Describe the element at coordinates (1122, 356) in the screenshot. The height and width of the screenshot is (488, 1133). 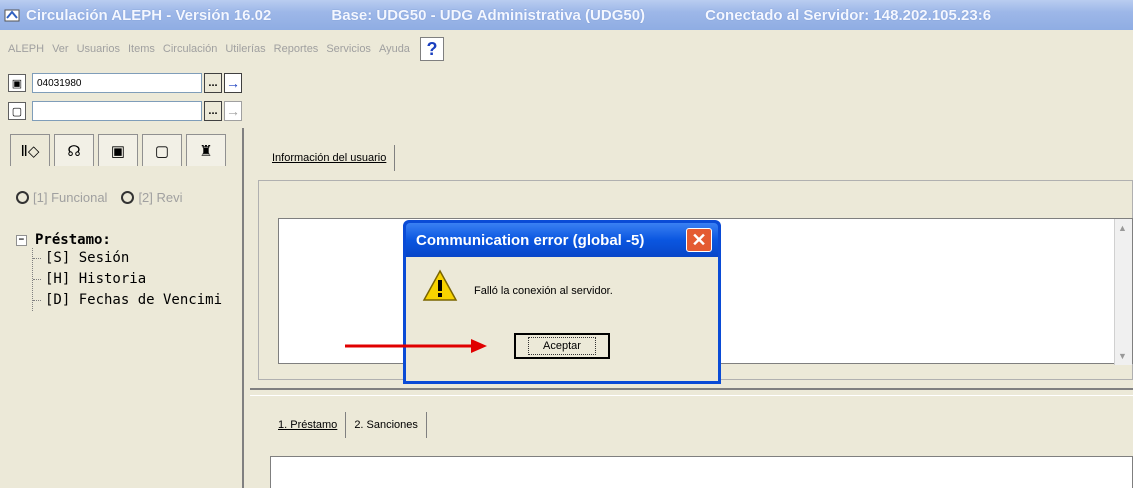
I see `scroll-down-icon: ▼` at that location.